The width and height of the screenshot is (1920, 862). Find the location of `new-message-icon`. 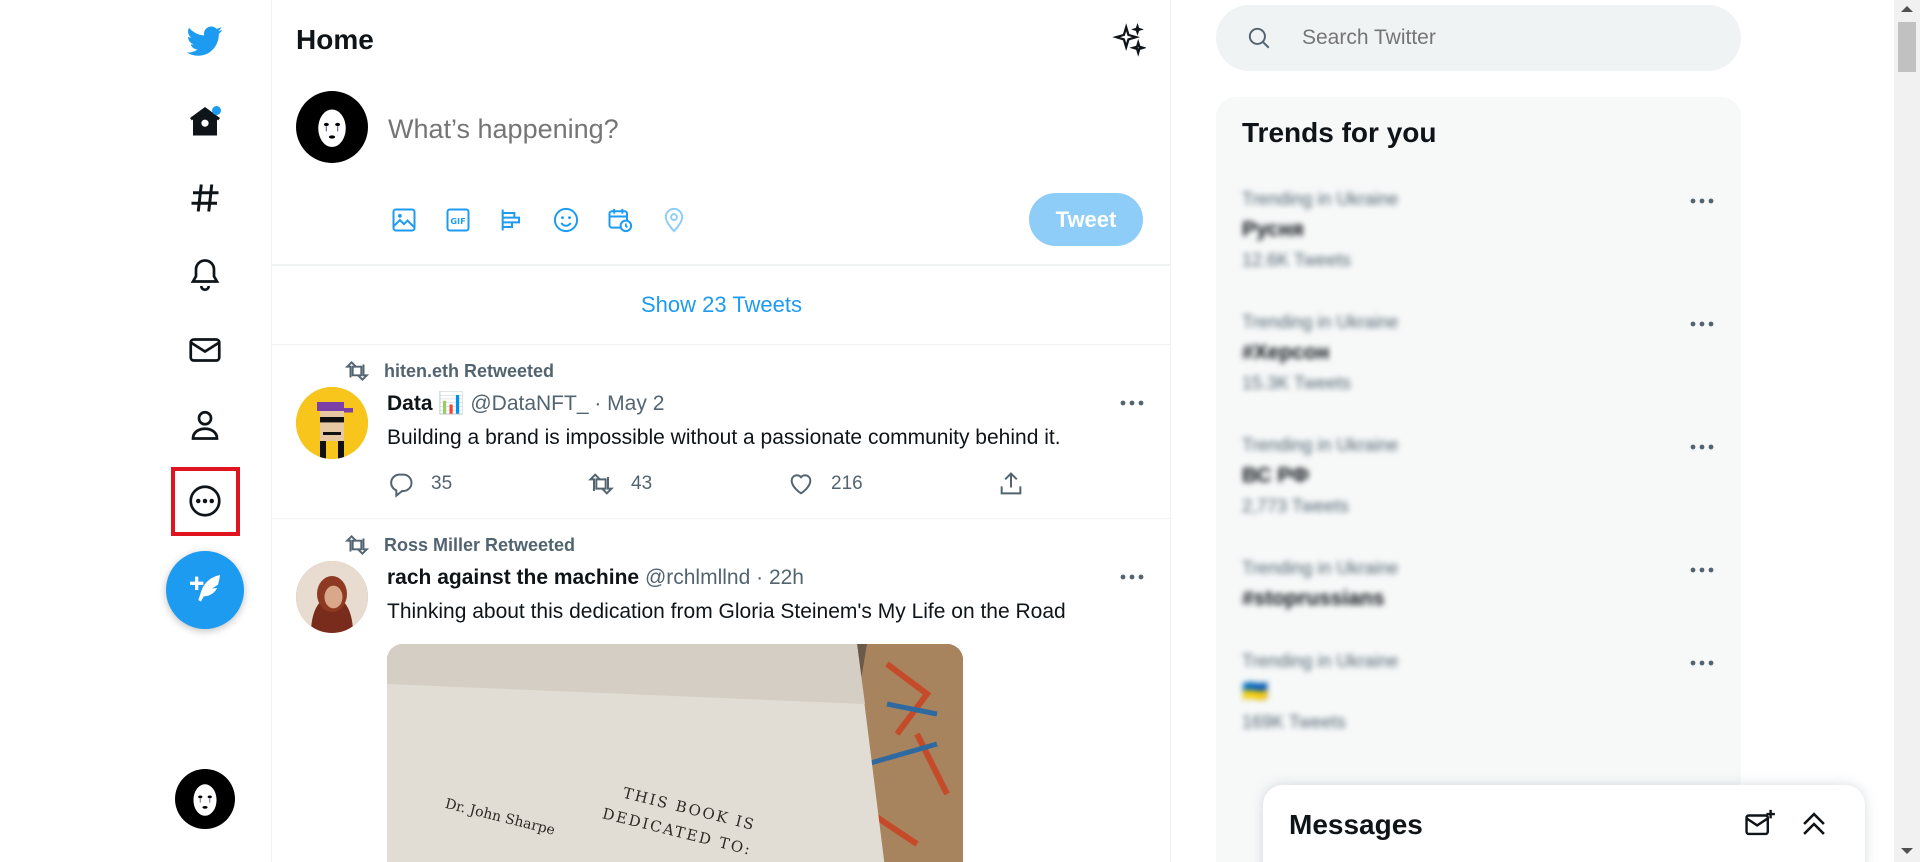

new-message-icon is located at coordinates (1760, 824).